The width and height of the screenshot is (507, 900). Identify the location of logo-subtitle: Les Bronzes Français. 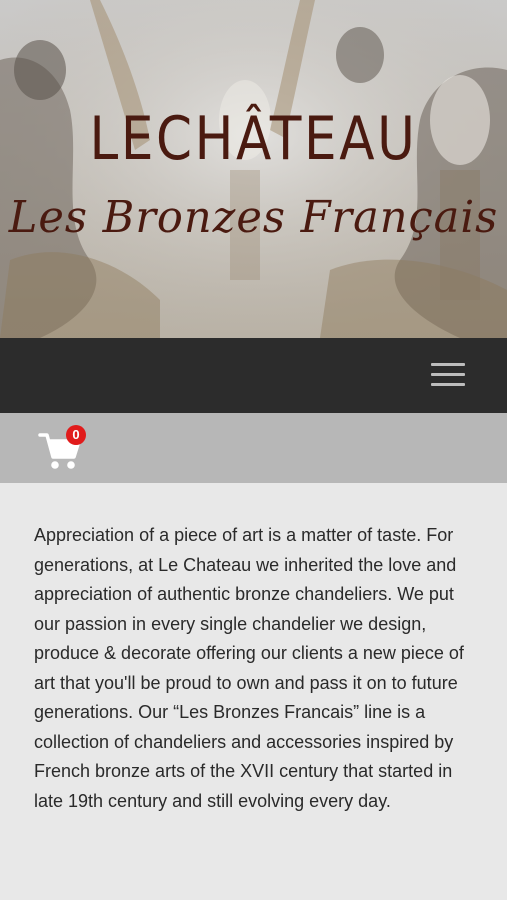
(253, 217).